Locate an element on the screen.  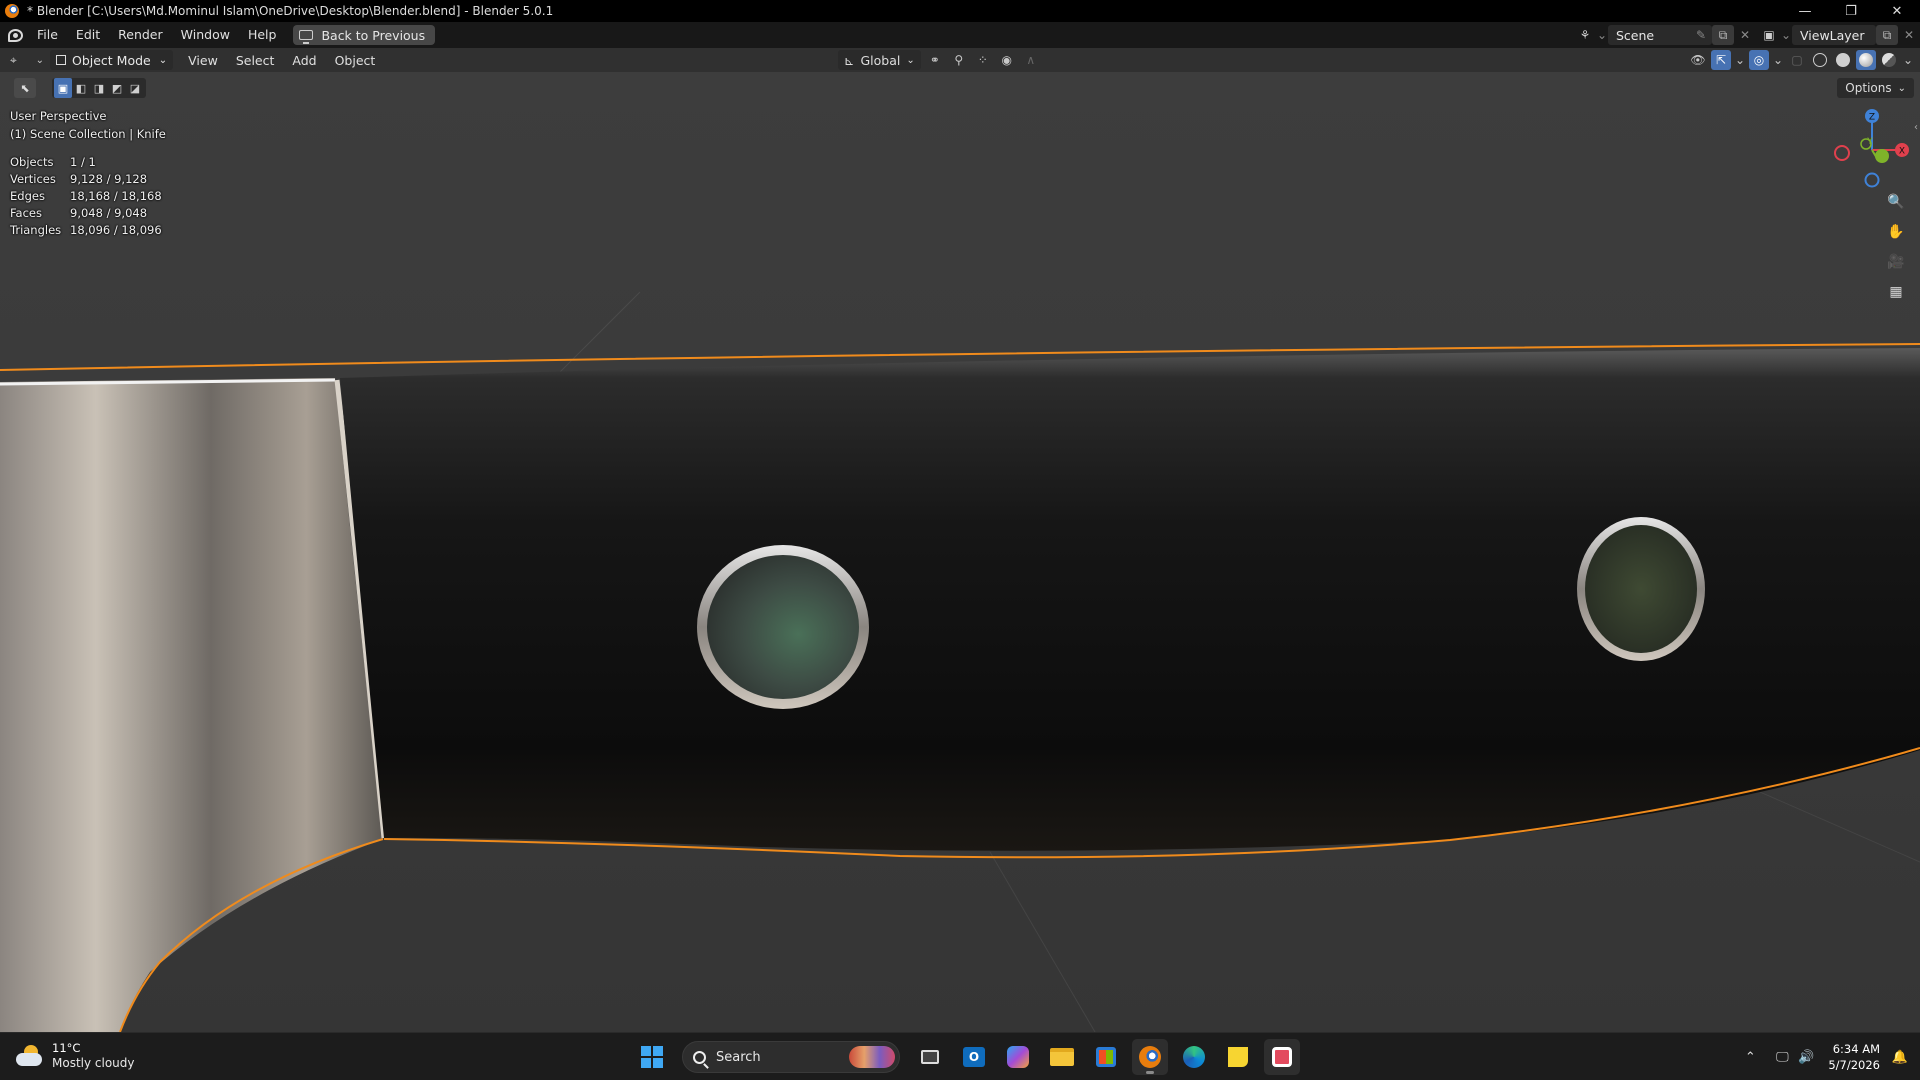
remove-scene-icon: ✕ is located at coordinates (1745, 35).